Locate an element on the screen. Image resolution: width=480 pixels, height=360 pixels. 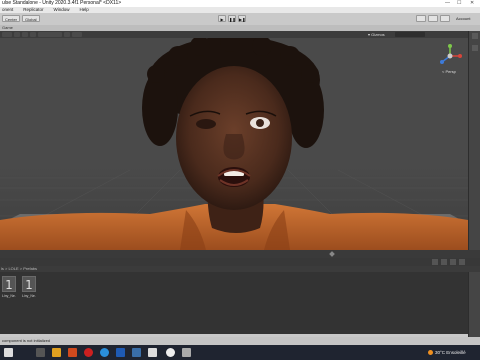
task-view-icon is located at coordinates (40, 352).